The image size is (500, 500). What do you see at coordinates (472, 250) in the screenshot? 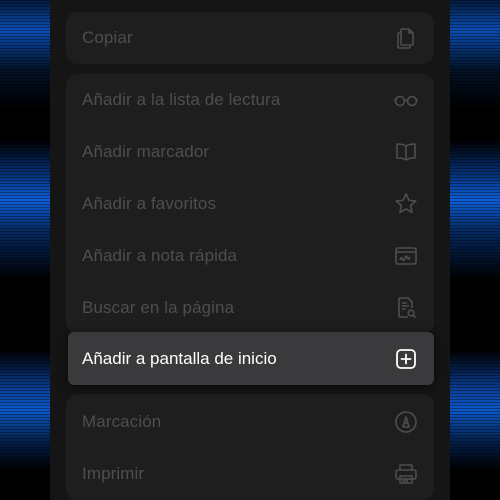
I see `wallpaper-right` at bounding box center [472, 250].